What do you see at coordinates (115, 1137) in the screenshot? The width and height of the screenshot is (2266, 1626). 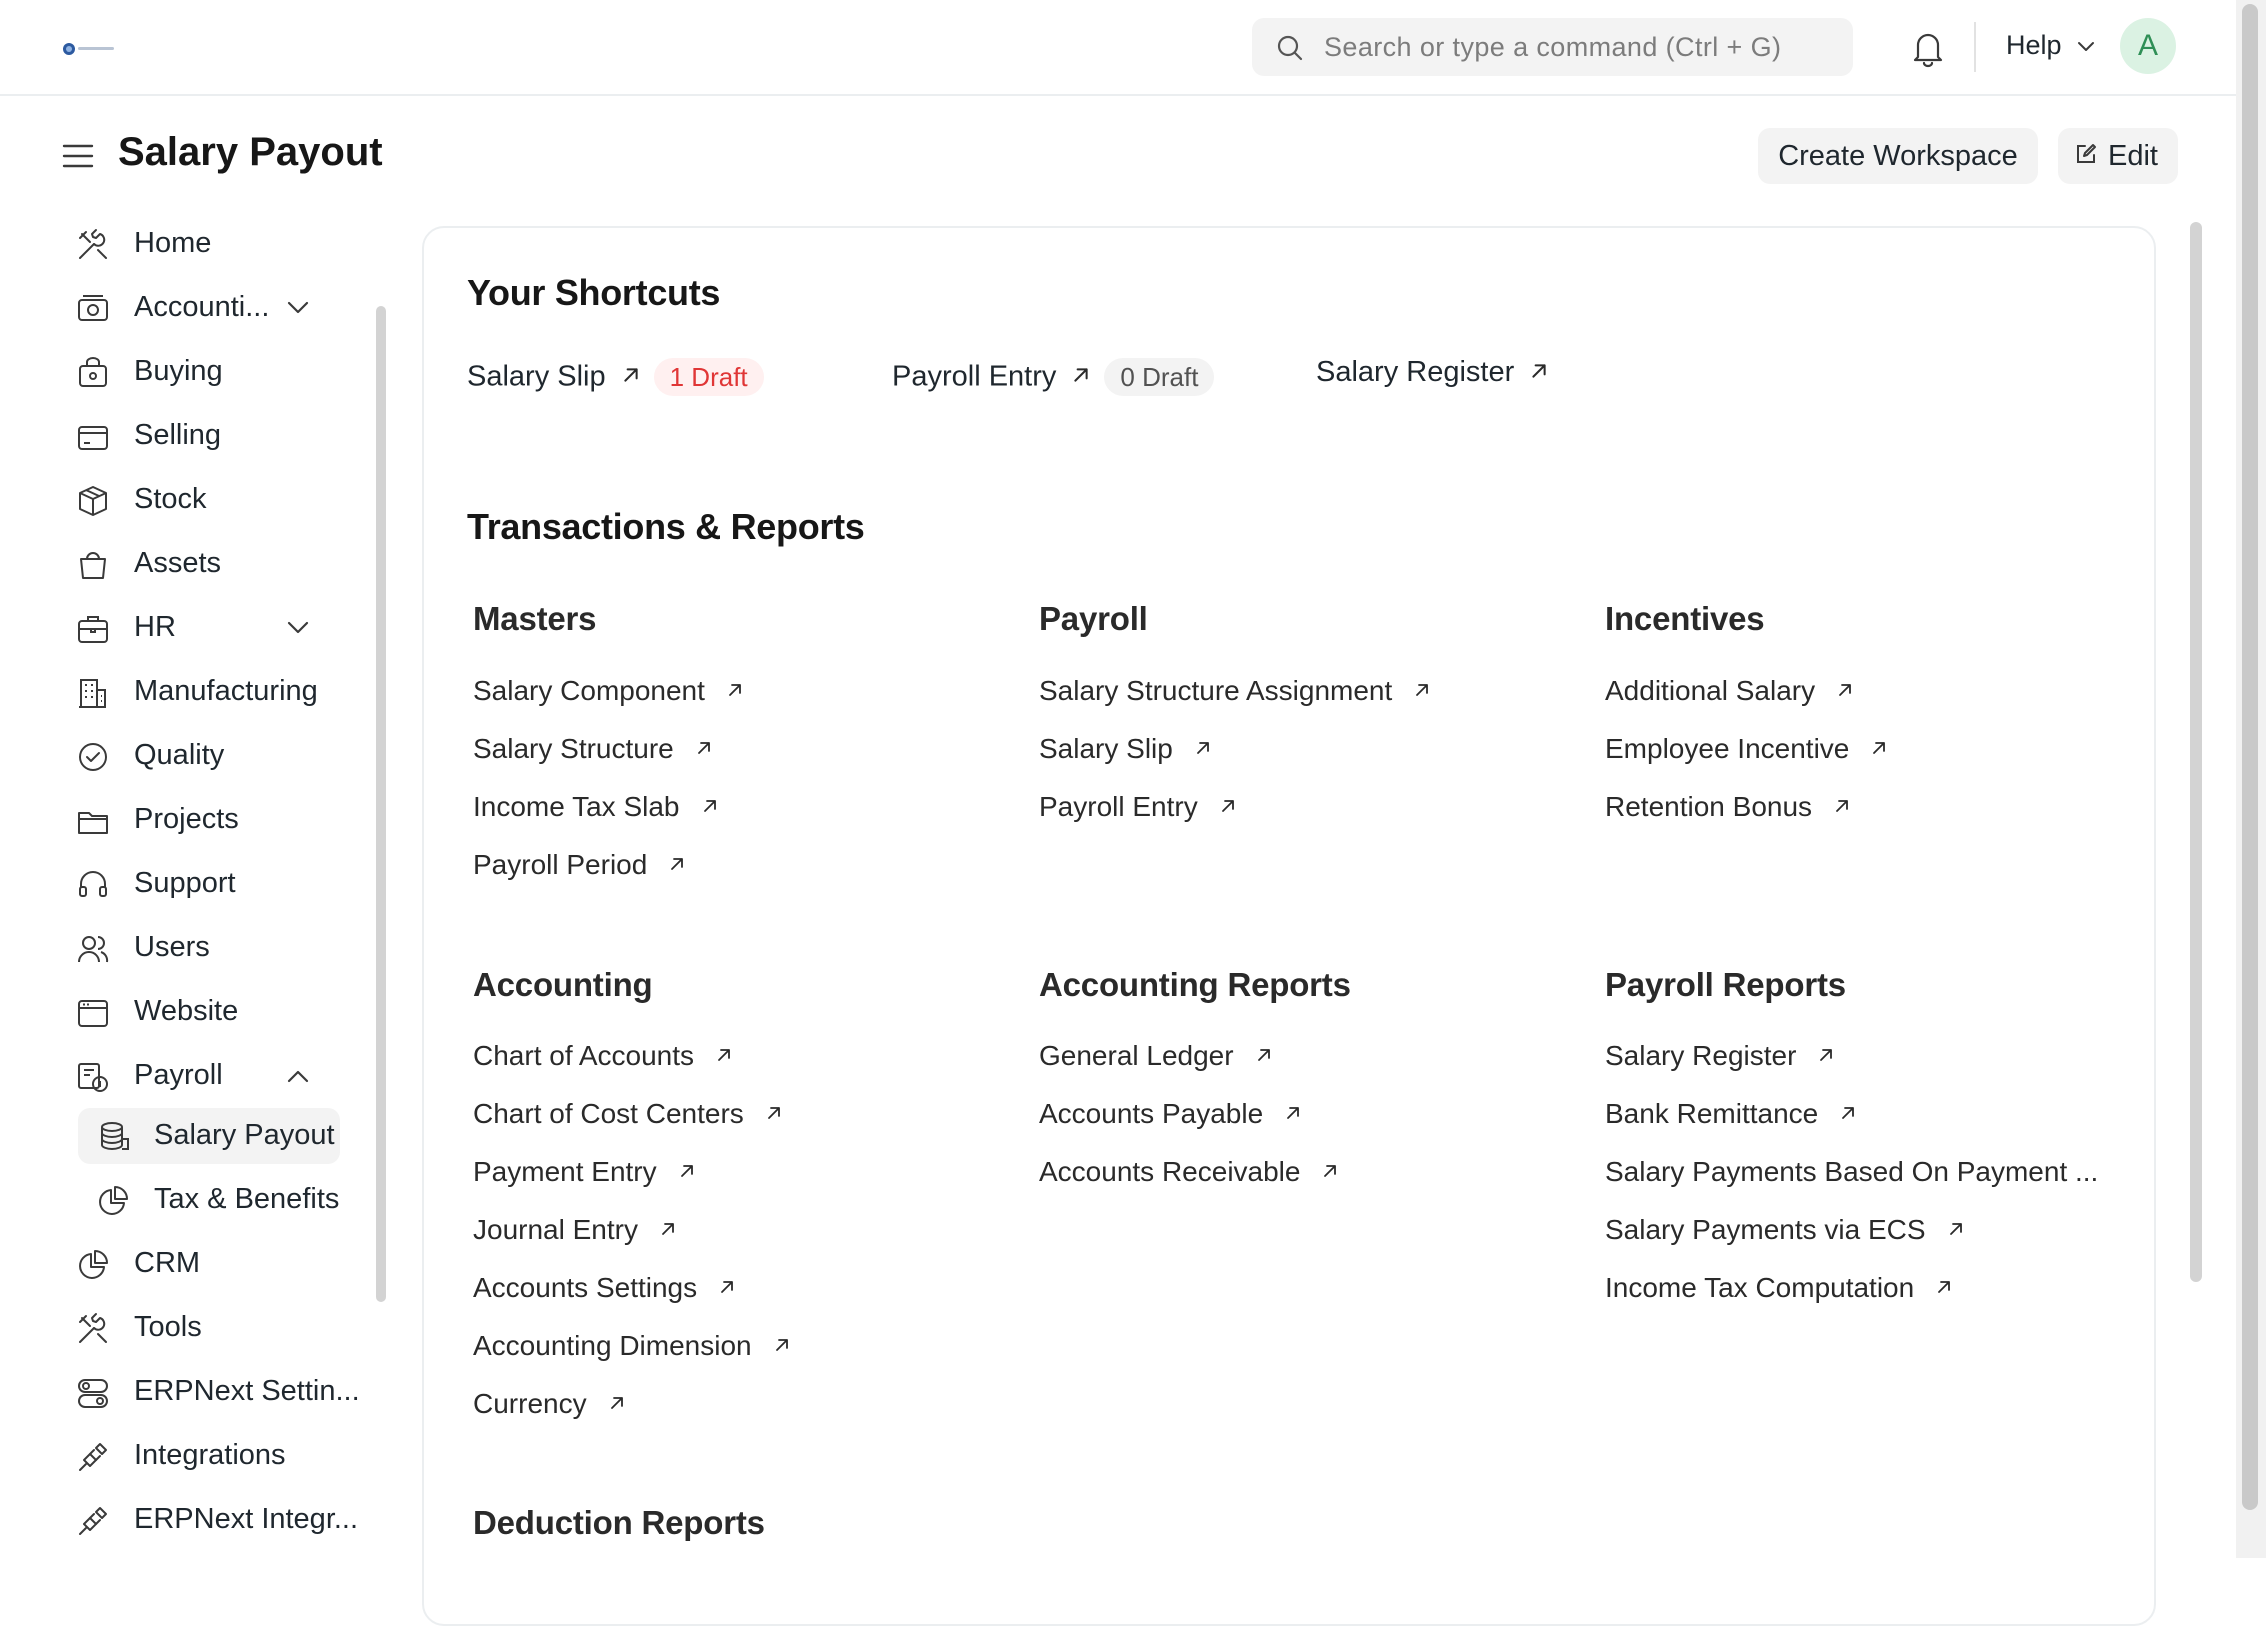 I see `coins-icon` at bounding box center [115, 1137].